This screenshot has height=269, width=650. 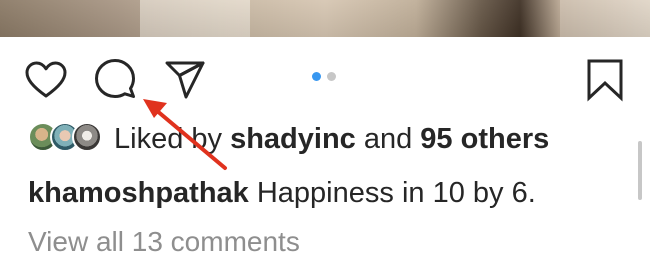 I want to click on liked-by-user-link: shadyinc, so click(x=293, y=139).